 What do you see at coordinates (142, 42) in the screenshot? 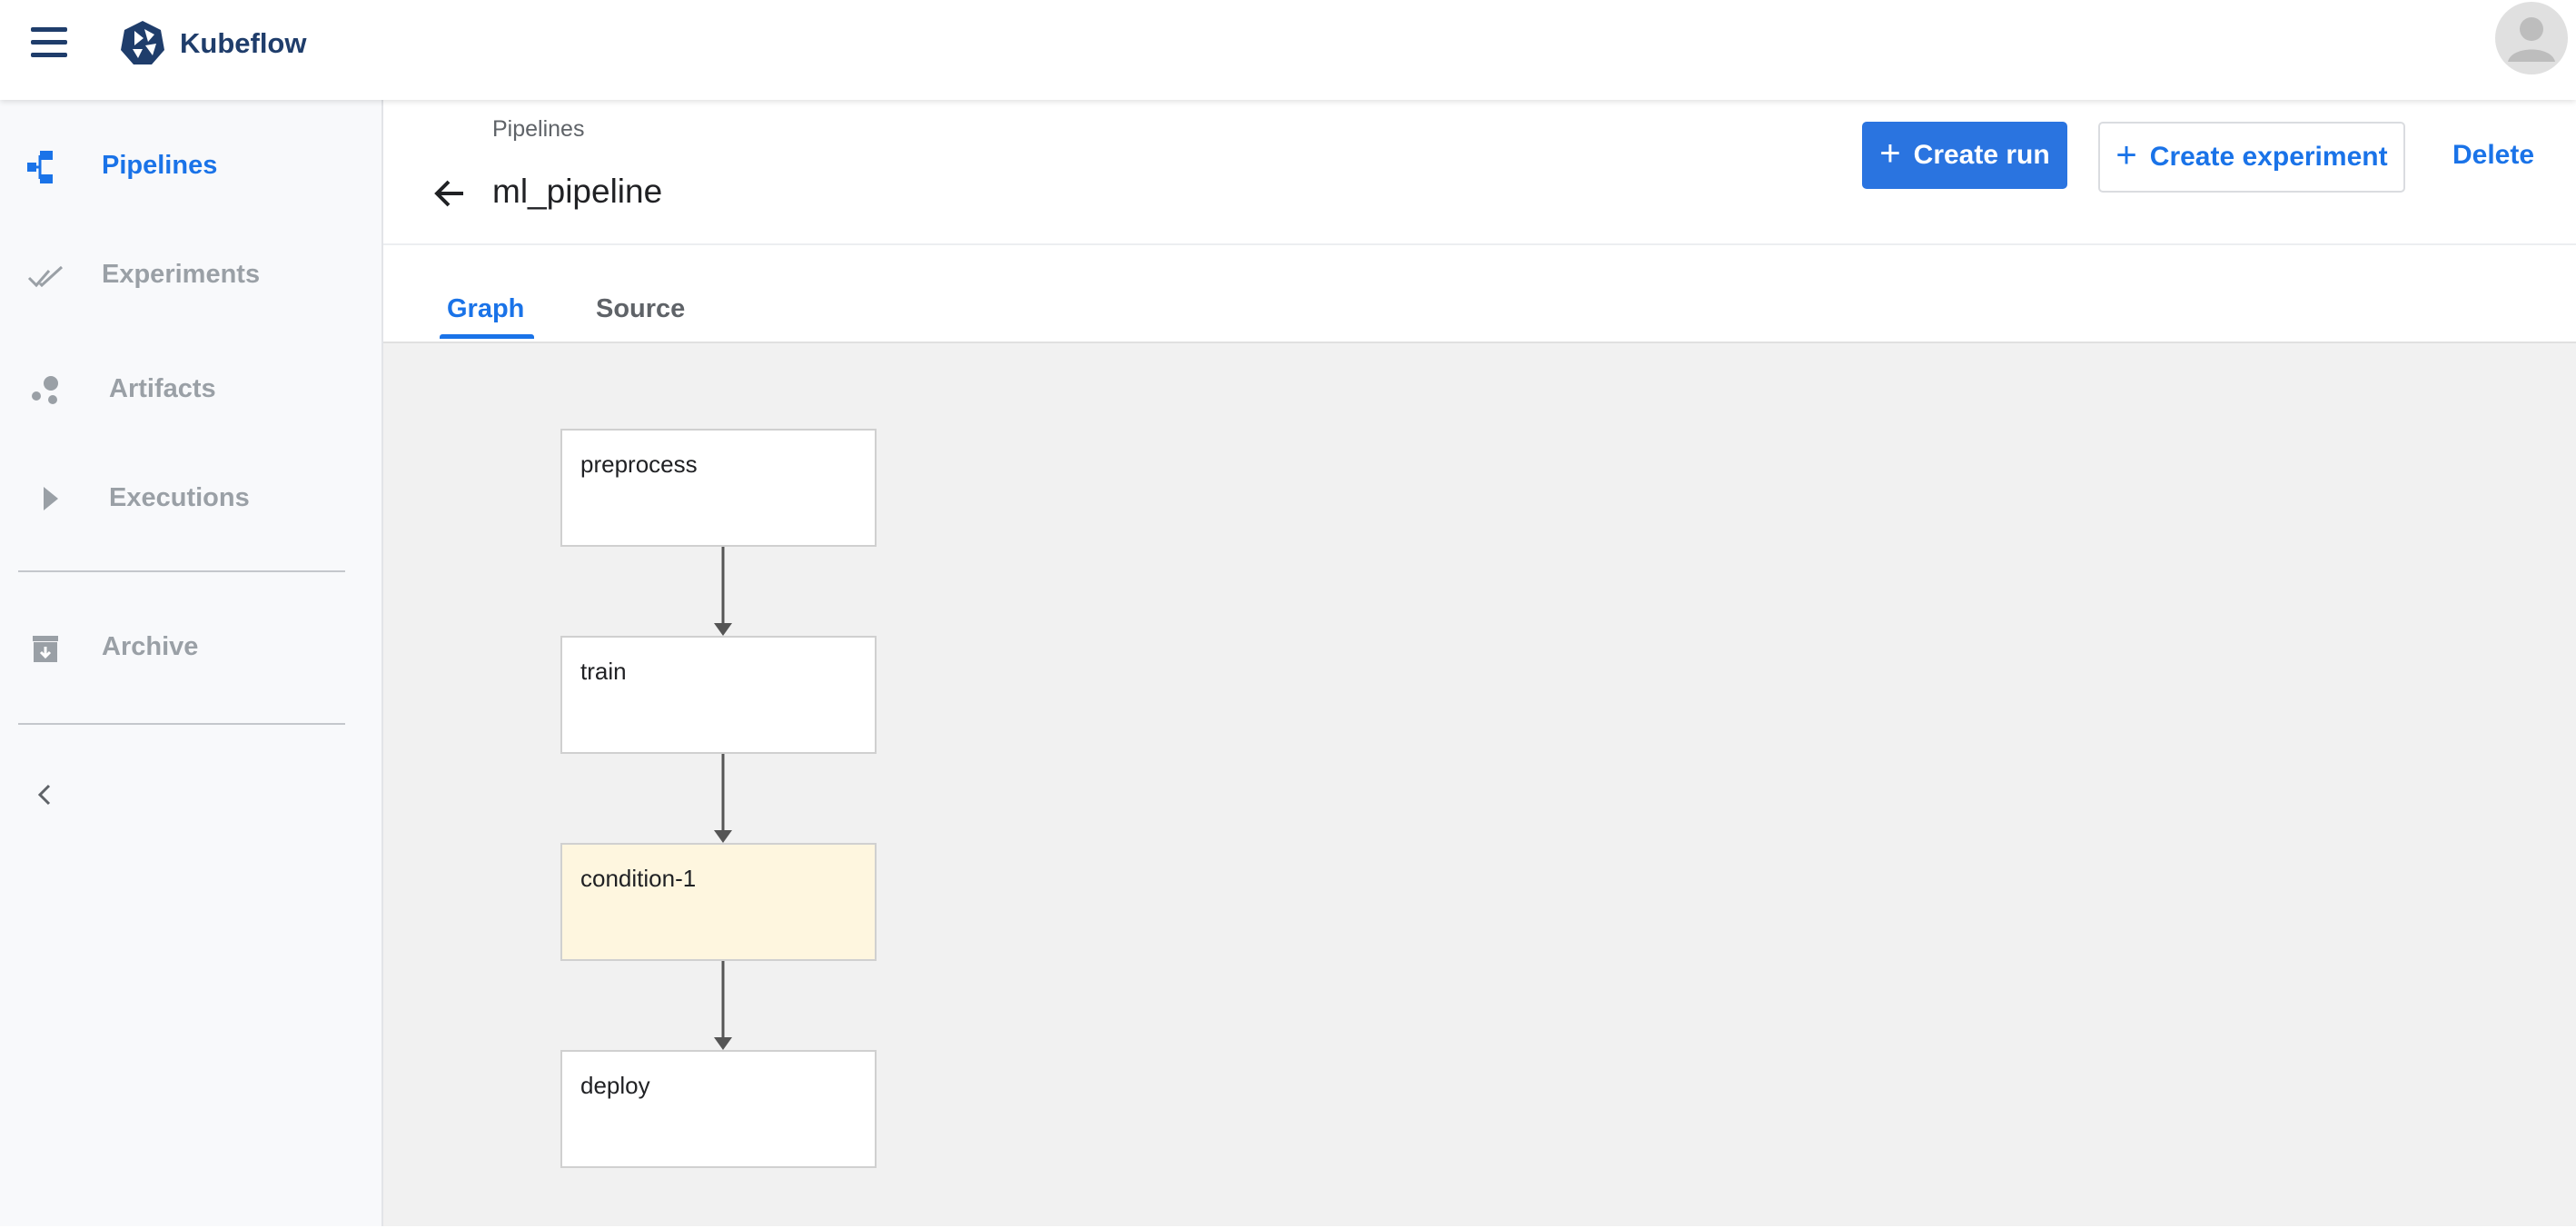
I see `kubeflow-logo-icon` at bounding box center [142, 42].